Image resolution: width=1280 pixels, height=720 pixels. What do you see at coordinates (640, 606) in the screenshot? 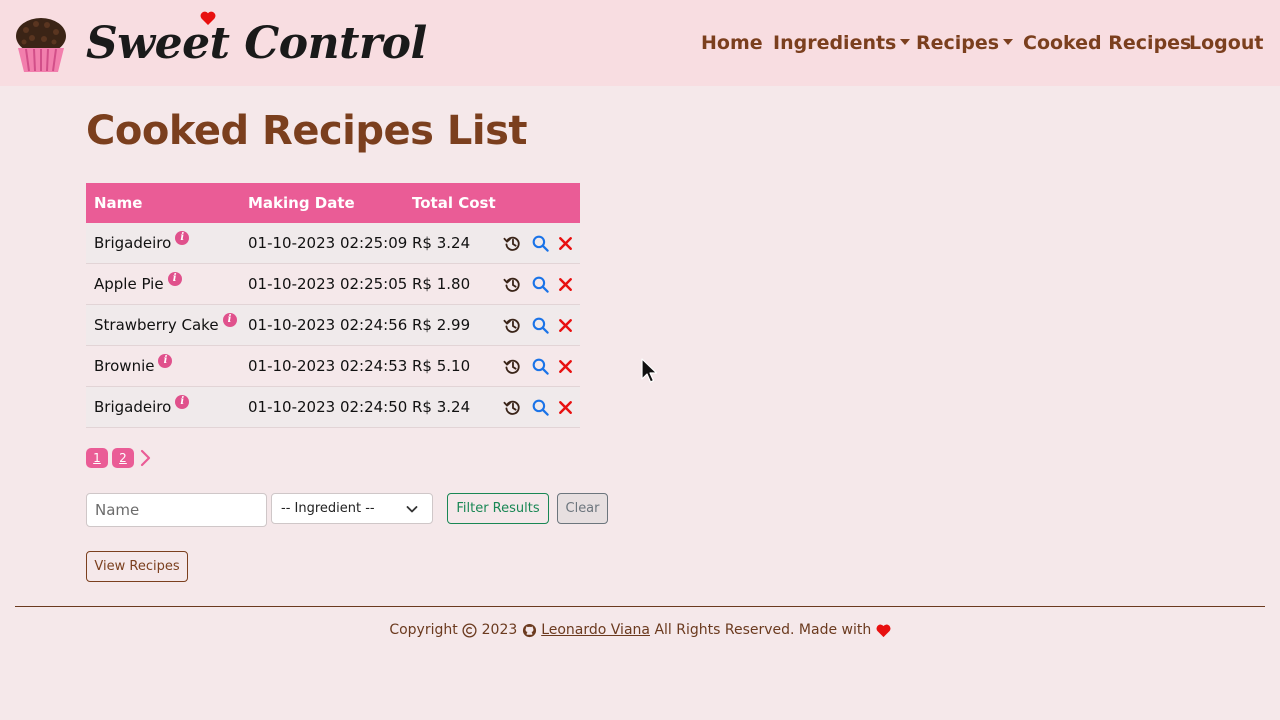
I see `footer-divider` at bounding box center [640, 606].